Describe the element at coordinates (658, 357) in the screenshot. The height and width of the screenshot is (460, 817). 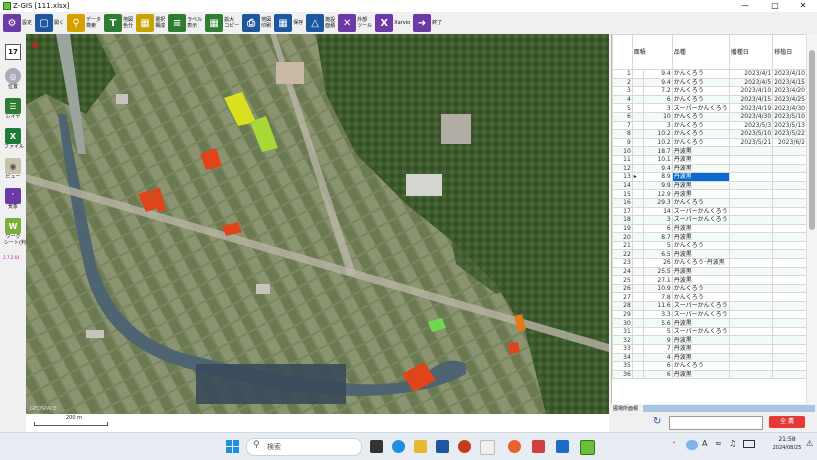
I see `area-cell: 4` at that location.